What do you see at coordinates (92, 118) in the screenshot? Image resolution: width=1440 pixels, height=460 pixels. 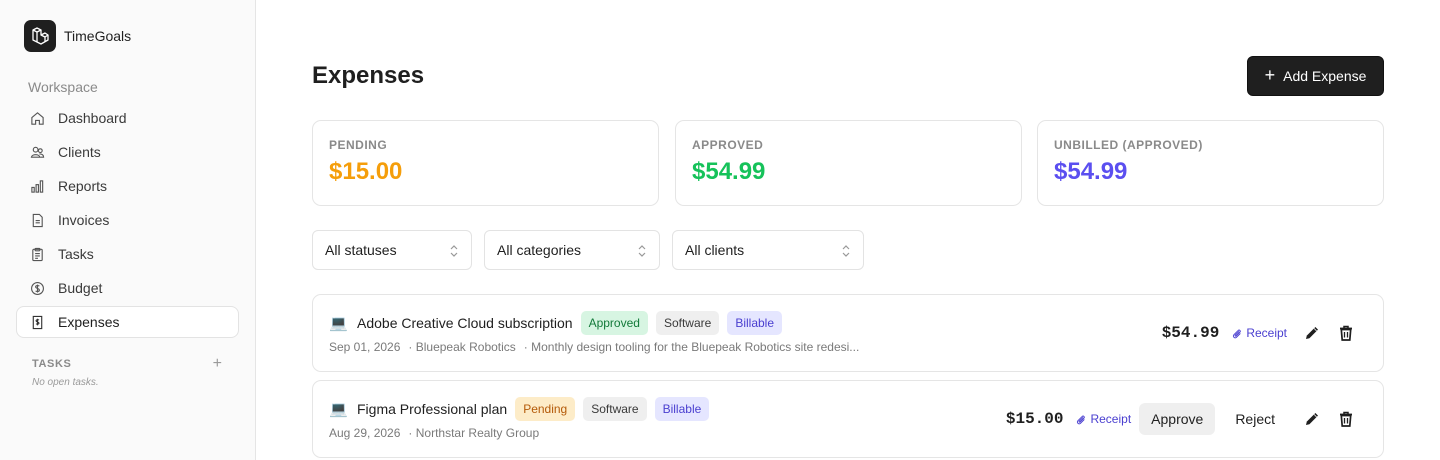 I see `sidebar-item-label: Dashboard` at bounding box center [92, 118].